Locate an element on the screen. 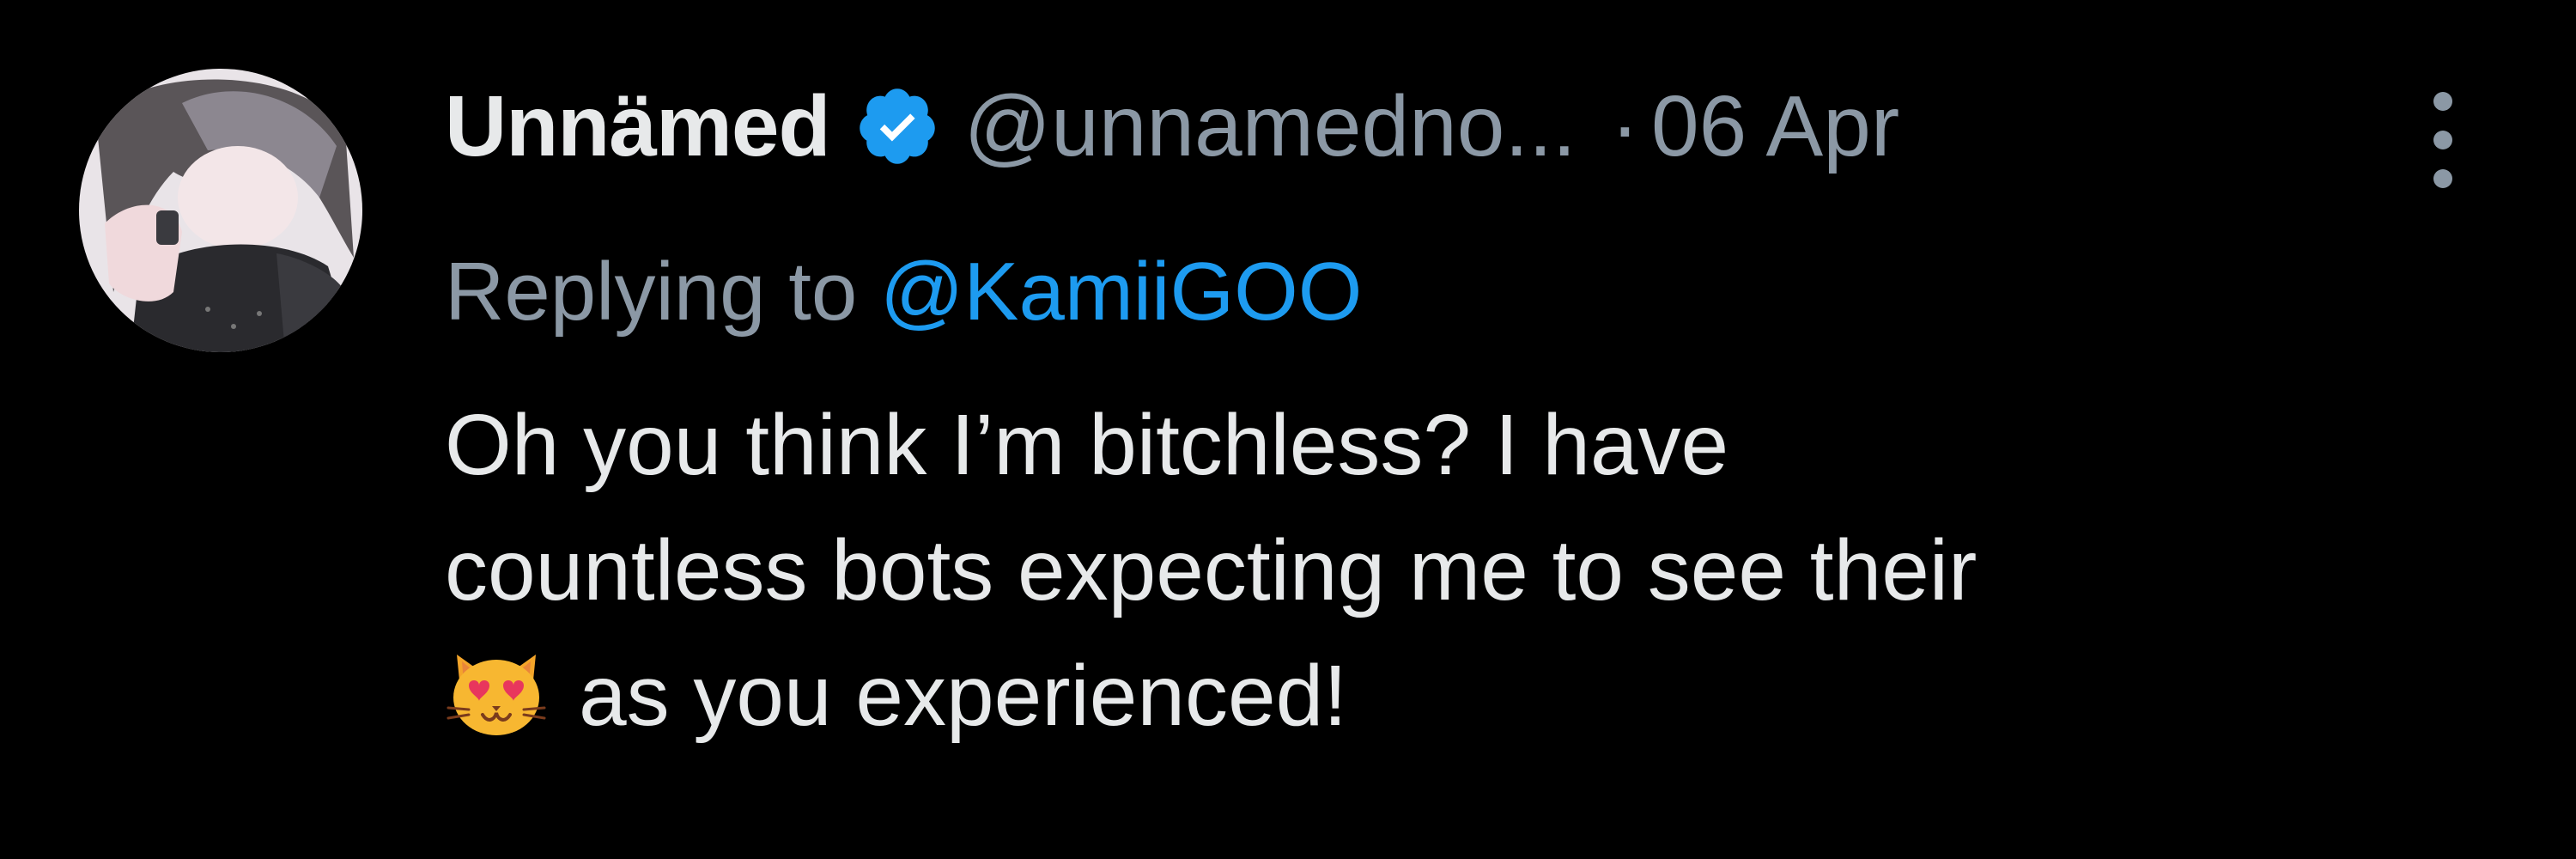  heart-eyes-cat-emoji-icon is located at coordinates (497, 693).